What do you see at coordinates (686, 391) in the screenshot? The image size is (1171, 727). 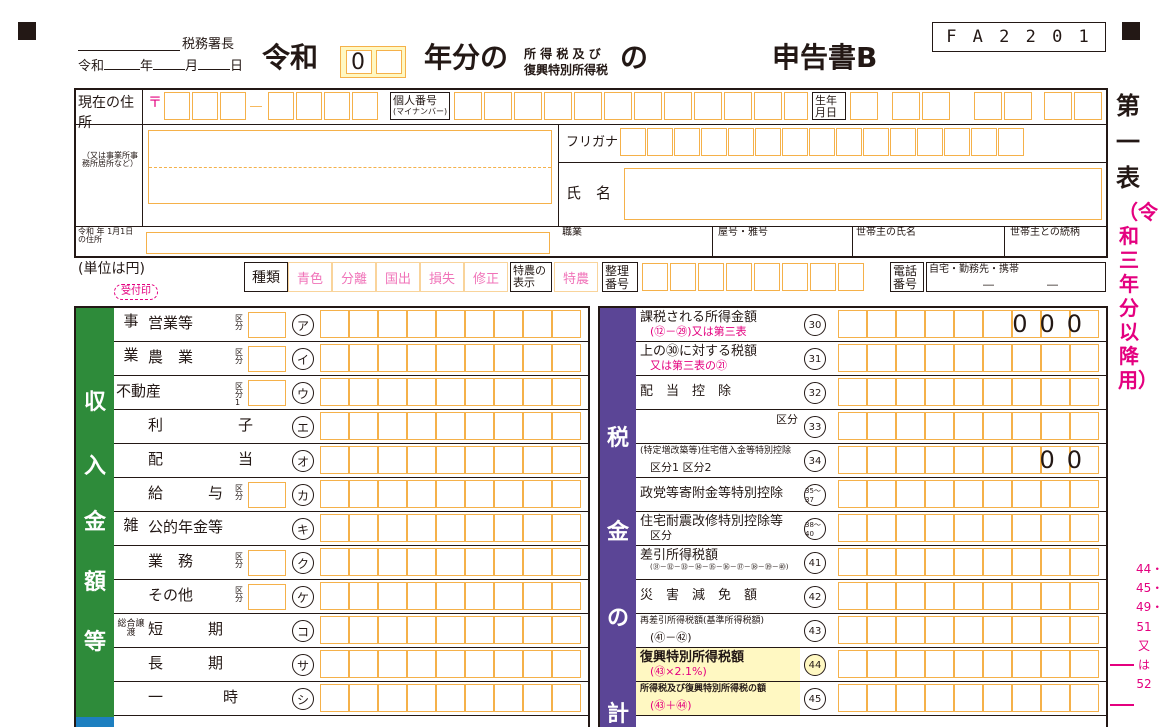 I see `tax-row-label: 配 当 控 除` at bounding box center [686, 391].